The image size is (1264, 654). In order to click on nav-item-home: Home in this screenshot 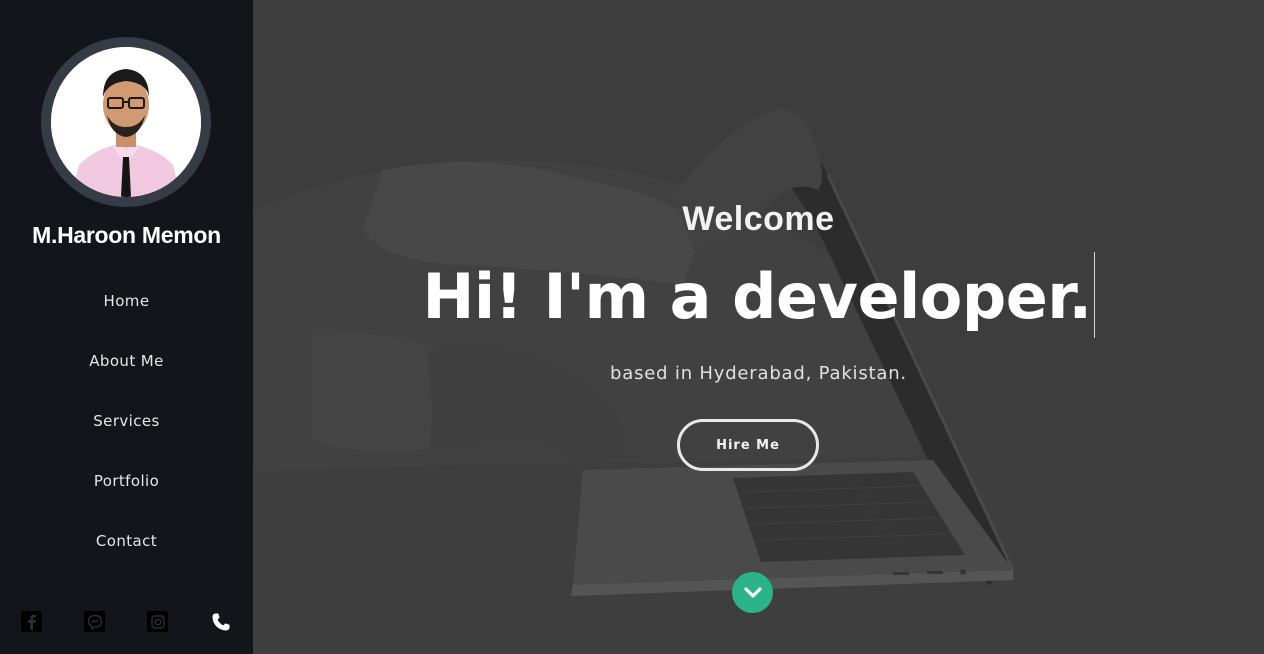, I will do `click(126, 310)`.